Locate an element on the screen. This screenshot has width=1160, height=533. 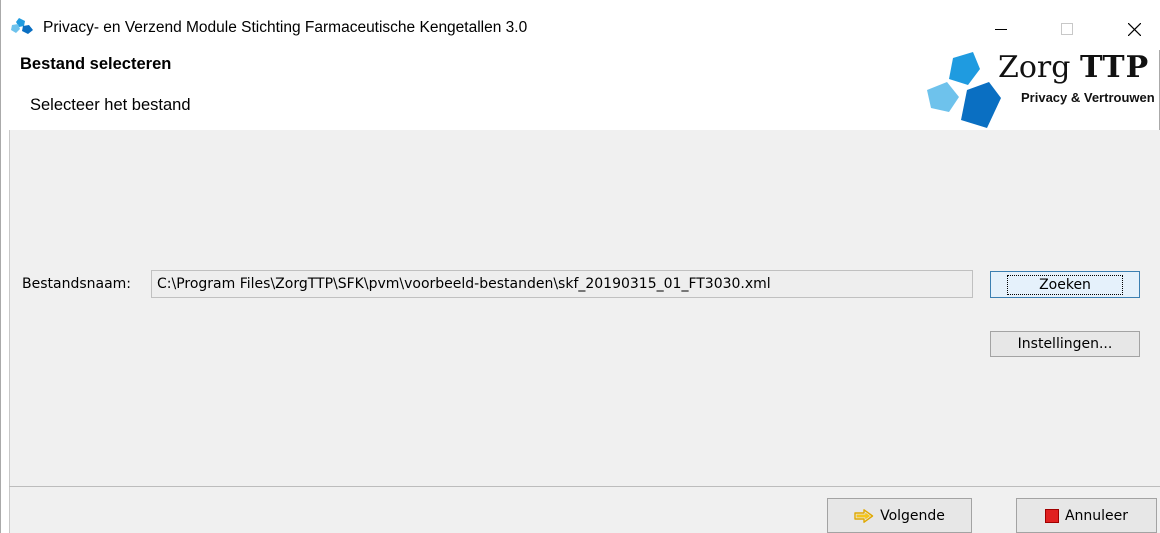
search-button-label: Zoeken is located at coordinates (1065, 284).